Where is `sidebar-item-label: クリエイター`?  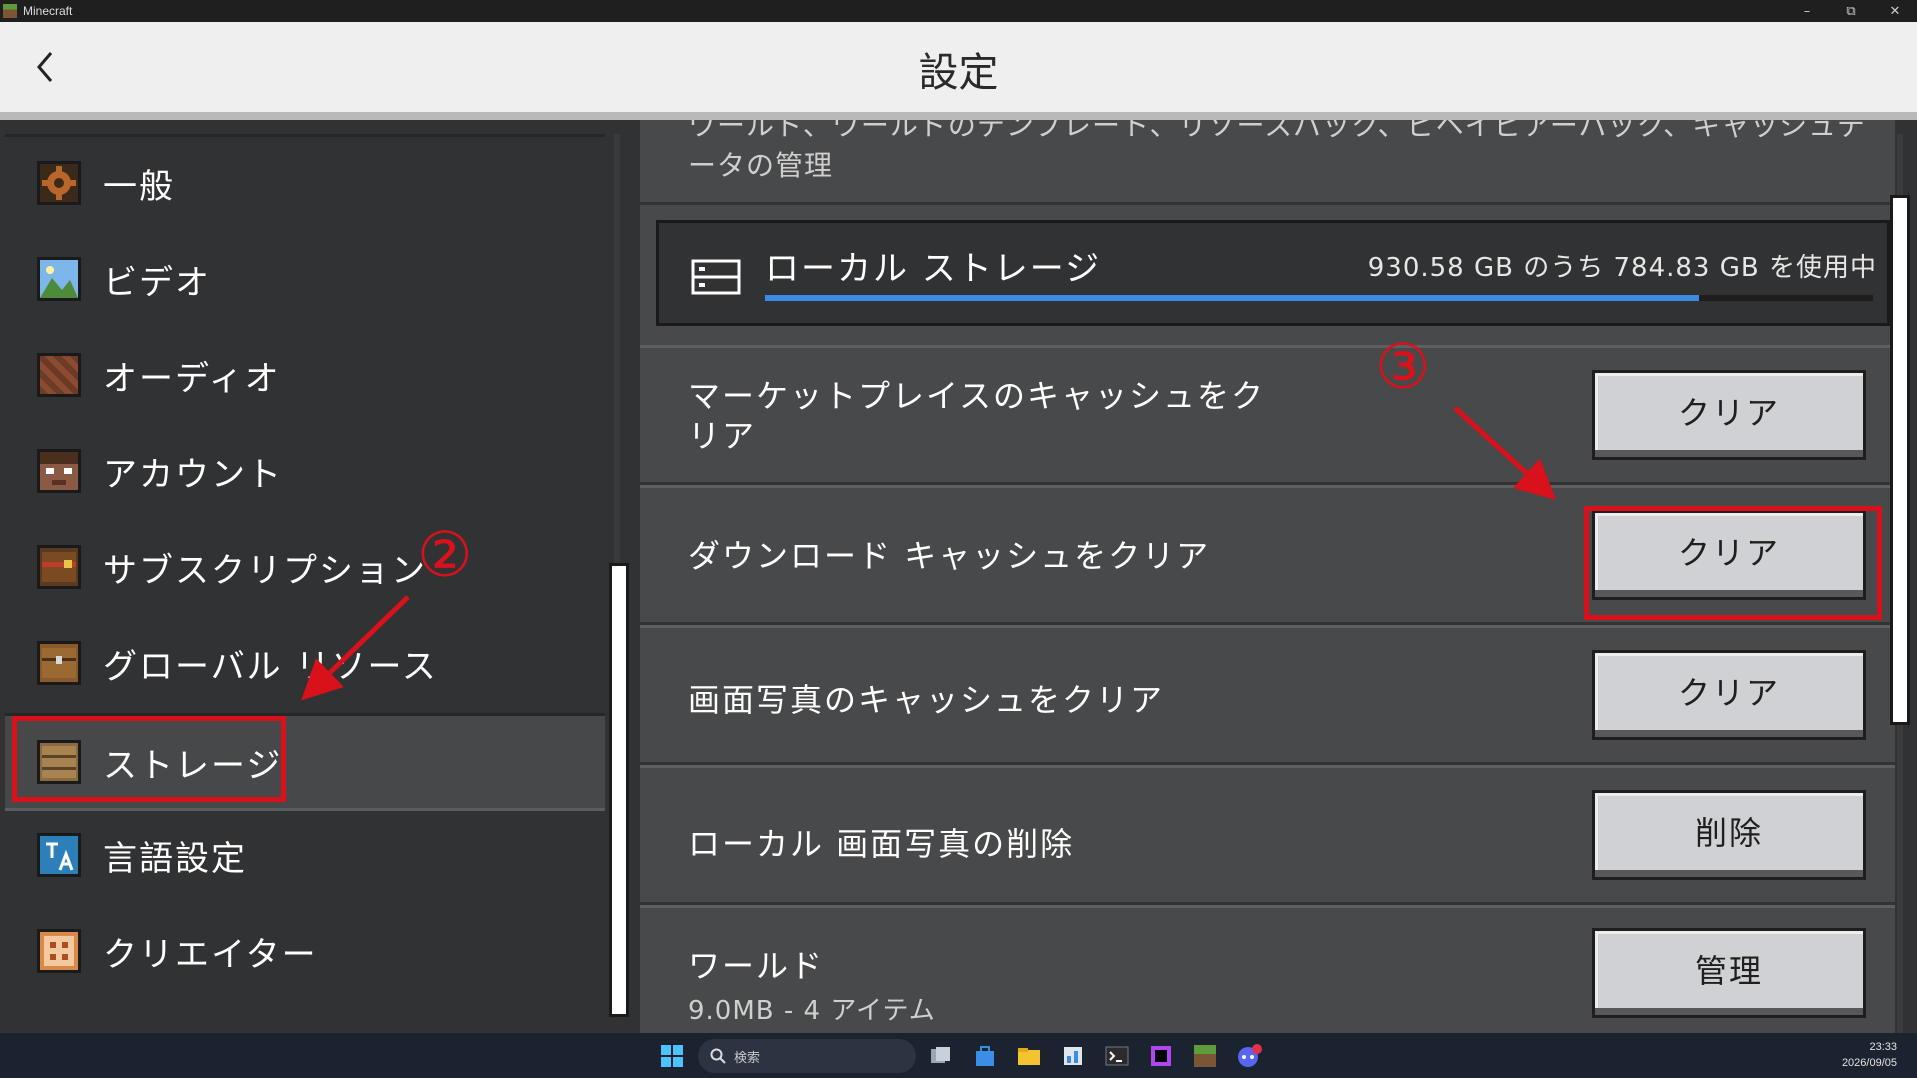
sidebar-item-label: クリエイター is located at coordinates (210, 954).